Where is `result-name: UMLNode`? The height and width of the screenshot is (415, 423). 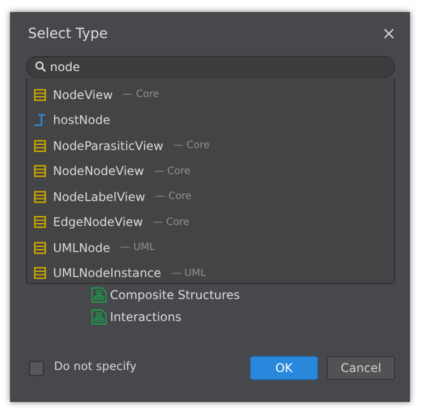 result-name: UMLNode is located at coordinates (81, 247).